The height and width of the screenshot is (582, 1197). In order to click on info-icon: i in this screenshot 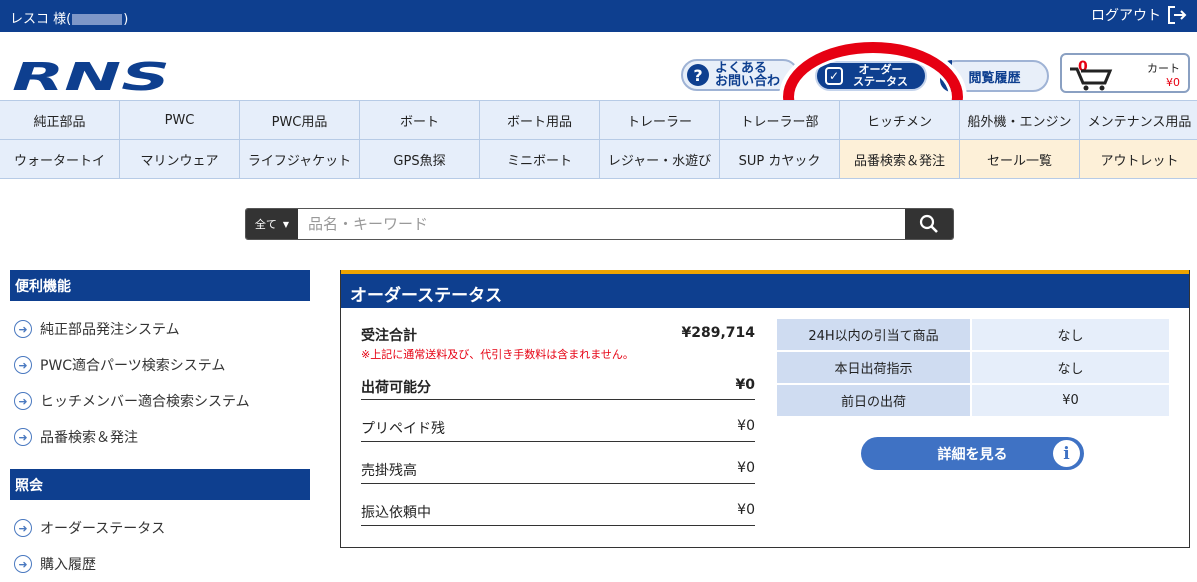, I will do `click(1066, 453)`.